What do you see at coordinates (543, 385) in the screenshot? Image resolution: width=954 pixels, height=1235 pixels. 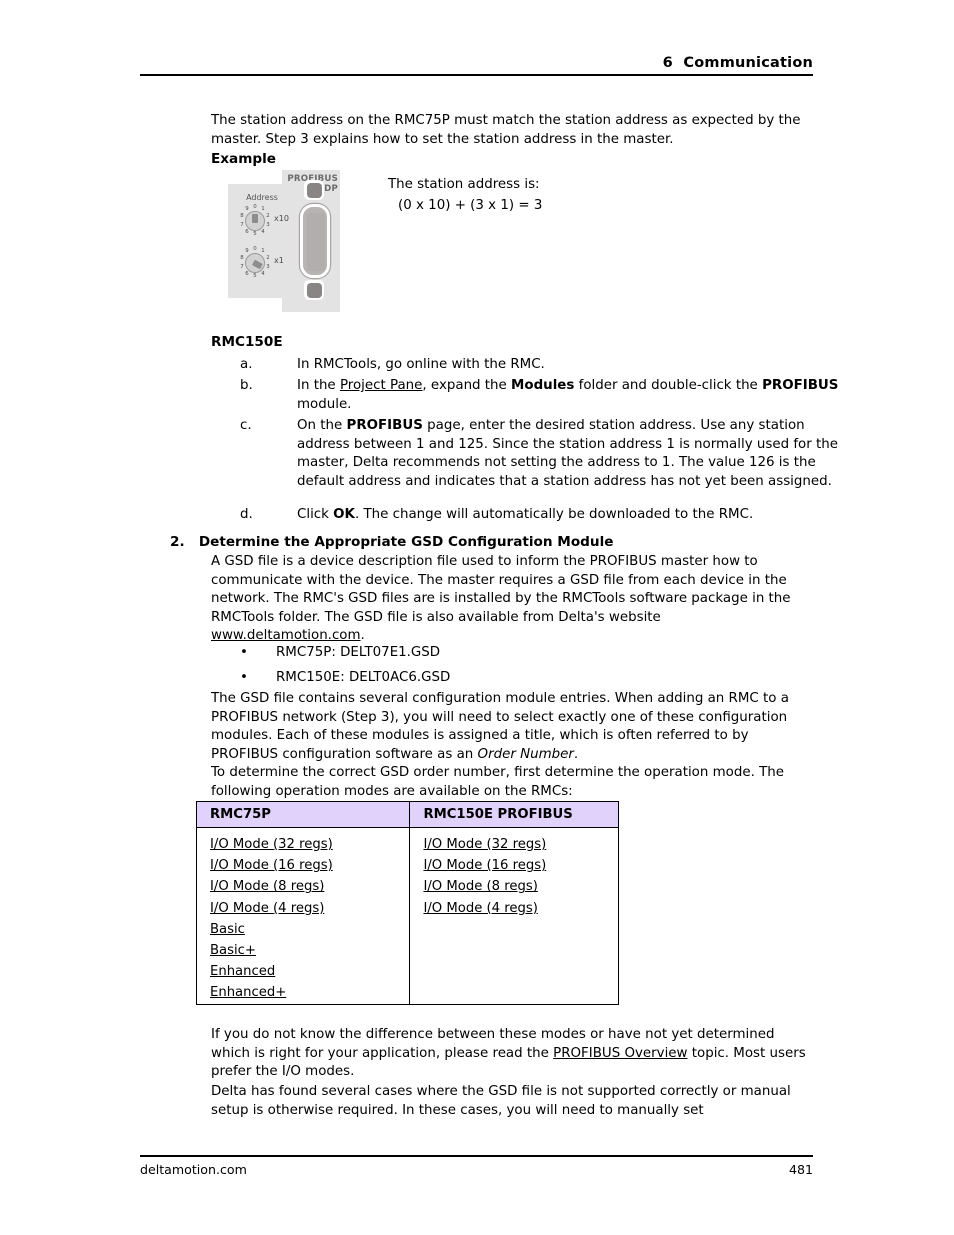 I see `emphasis-bold: Modules` at bounding box center [543, 385].